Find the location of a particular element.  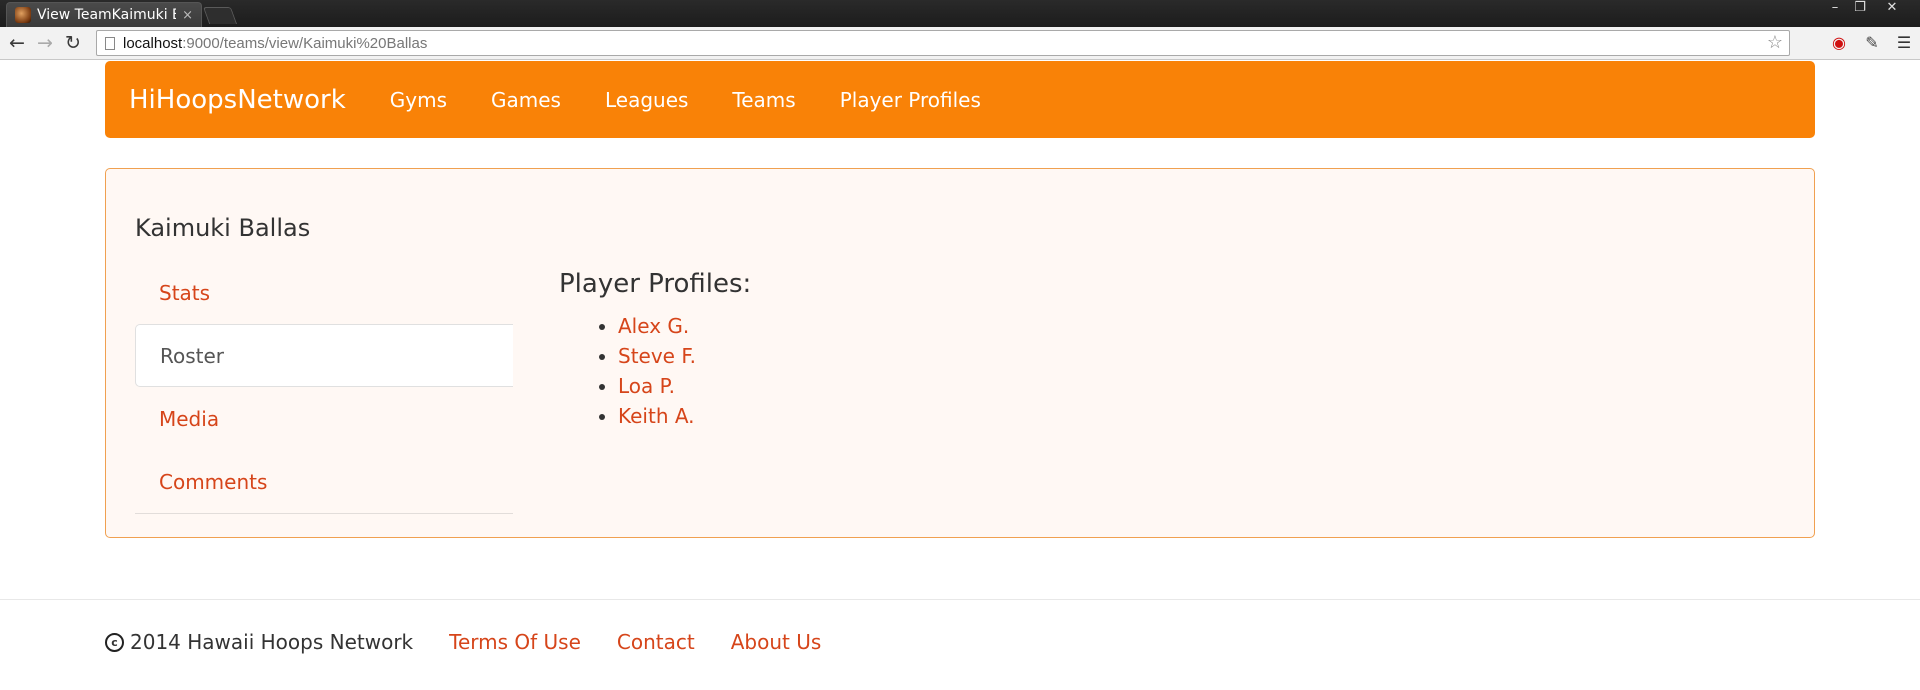

player-link: Steve F. is located at coordinates (657, 356).